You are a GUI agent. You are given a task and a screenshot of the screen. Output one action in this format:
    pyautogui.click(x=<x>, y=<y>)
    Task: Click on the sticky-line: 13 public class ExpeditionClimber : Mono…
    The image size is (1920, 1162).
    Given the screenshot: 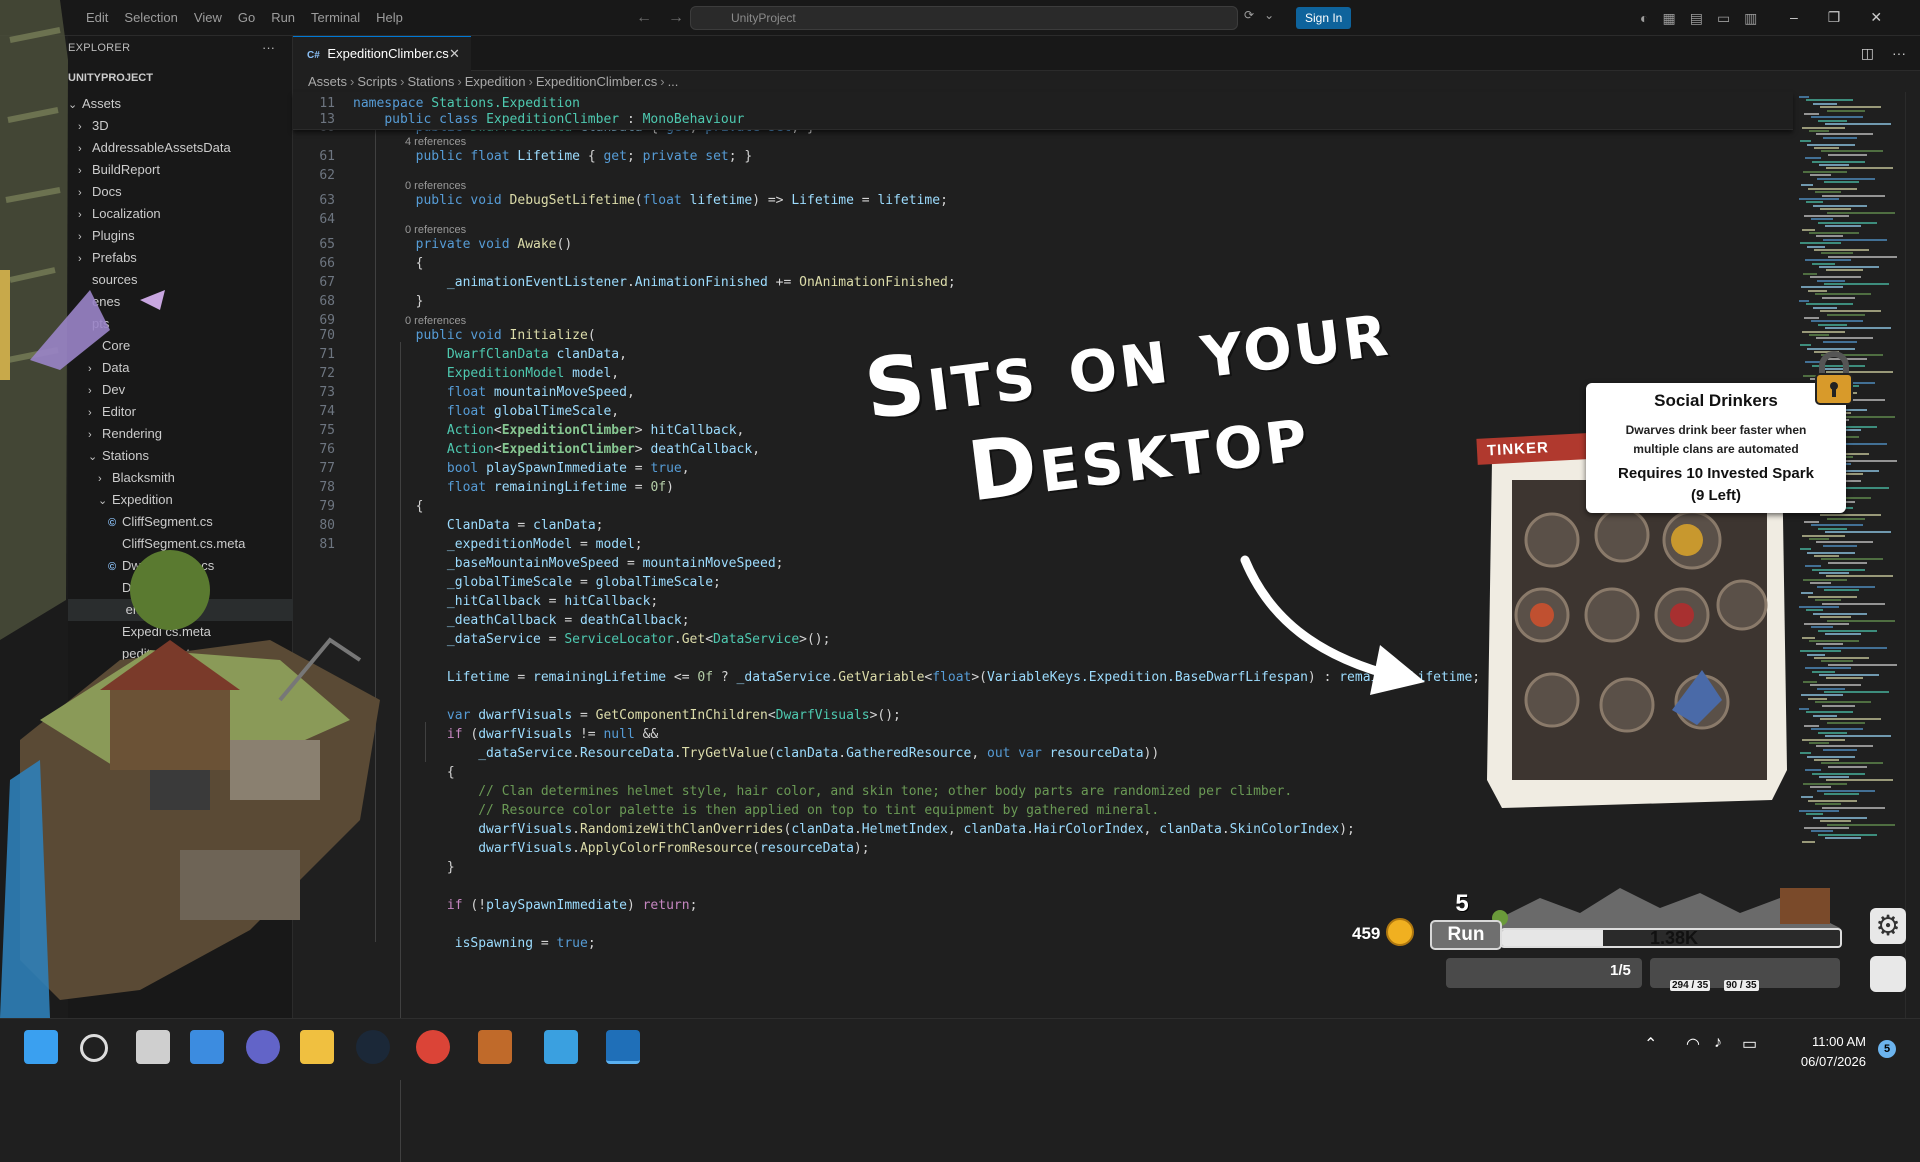 What is the action you would take?
    pyautogui.click(x=518, y=119)
    